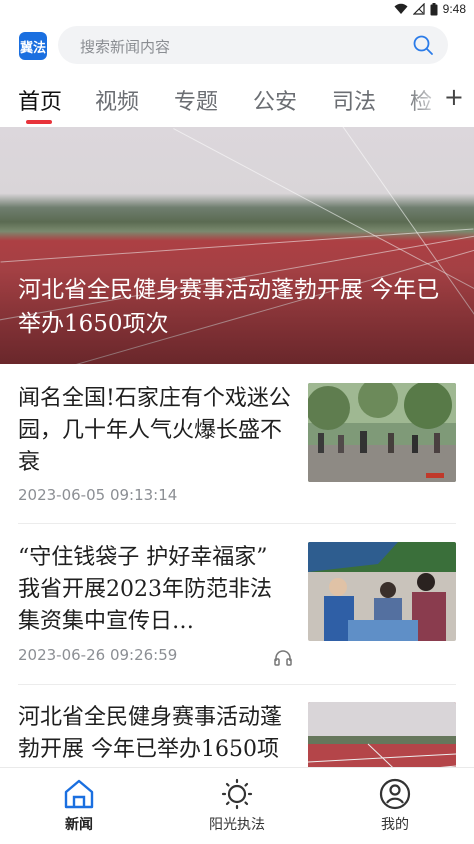 This screenshot has height=844, width=474. What do you see at coordinates (79, 794) in the screenshot?
I see `home-icon` at bounding box center [79, 794].